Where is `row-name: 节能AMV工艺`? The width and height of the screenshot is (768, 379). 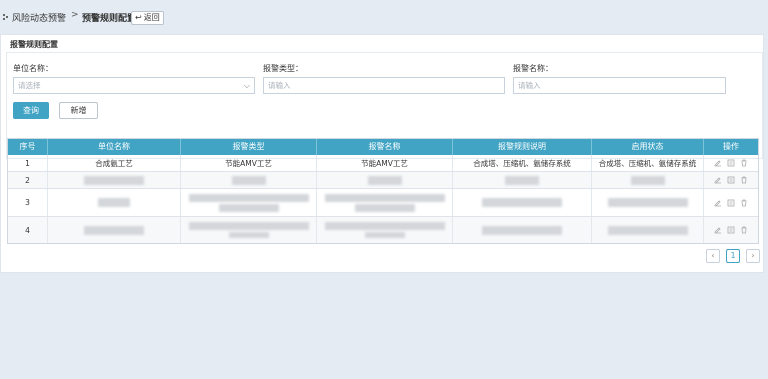
row-name: 节能AMV工艺 is located at coordinates (385, 163).